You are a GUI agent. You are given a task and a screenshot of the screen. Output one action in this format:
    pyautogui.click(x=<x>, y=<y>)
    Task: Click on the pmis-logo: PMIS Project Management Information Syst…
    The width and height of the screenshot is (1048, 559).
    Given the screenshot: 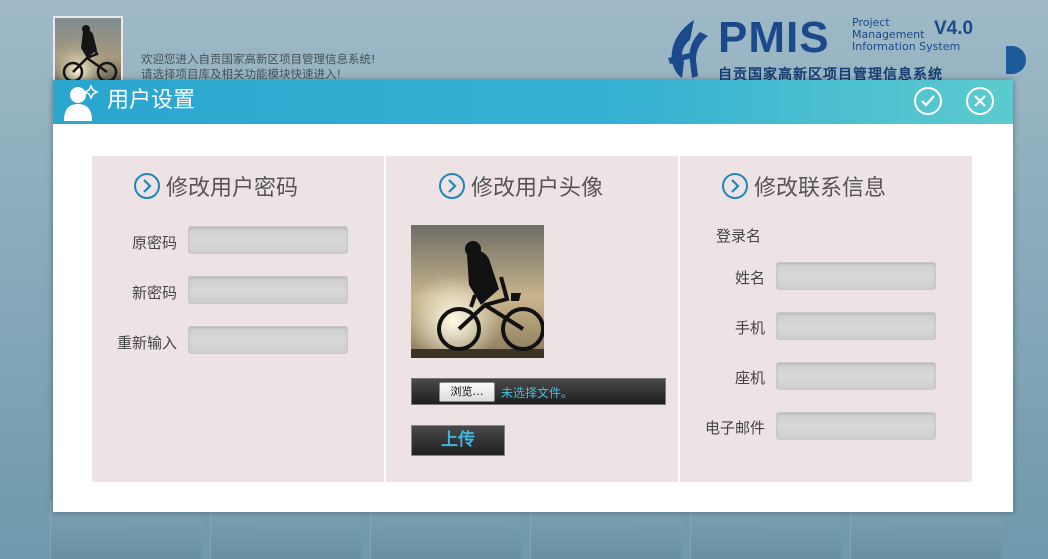 What is the action you would take?
    pyautogui.click(x=829, y=48)
    